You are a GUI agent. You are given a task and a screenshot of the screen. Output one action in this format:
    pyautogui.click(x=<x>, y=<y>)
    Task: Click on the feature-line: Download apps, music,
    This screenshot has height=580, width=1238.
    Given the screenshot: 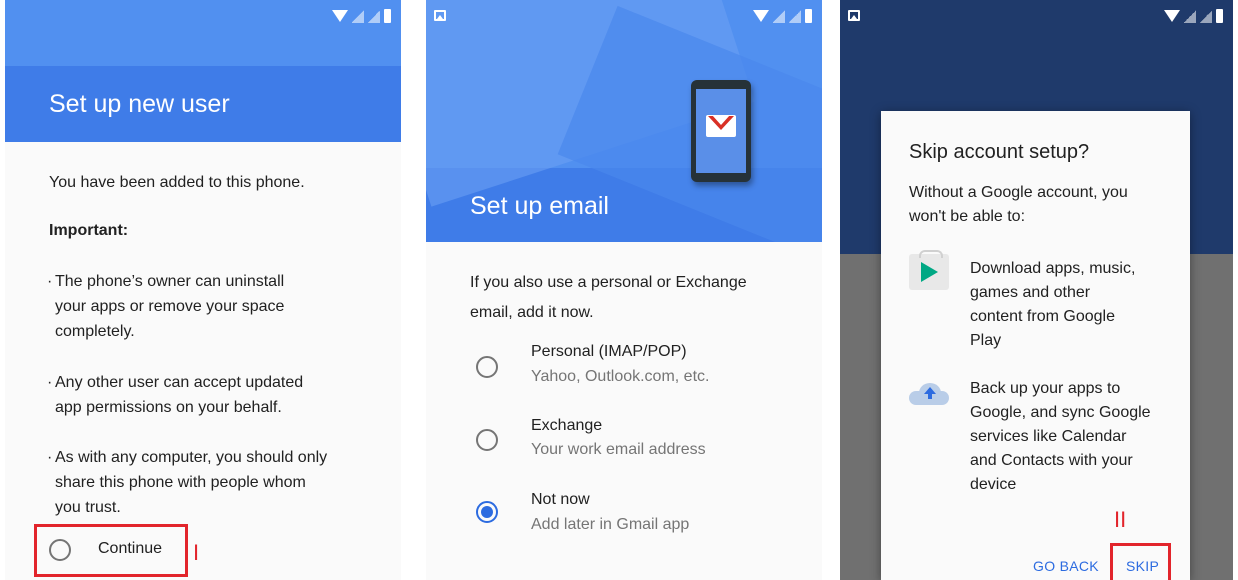 What is the action you would take?
    pyautogui.click(x=1053, y=268)
    